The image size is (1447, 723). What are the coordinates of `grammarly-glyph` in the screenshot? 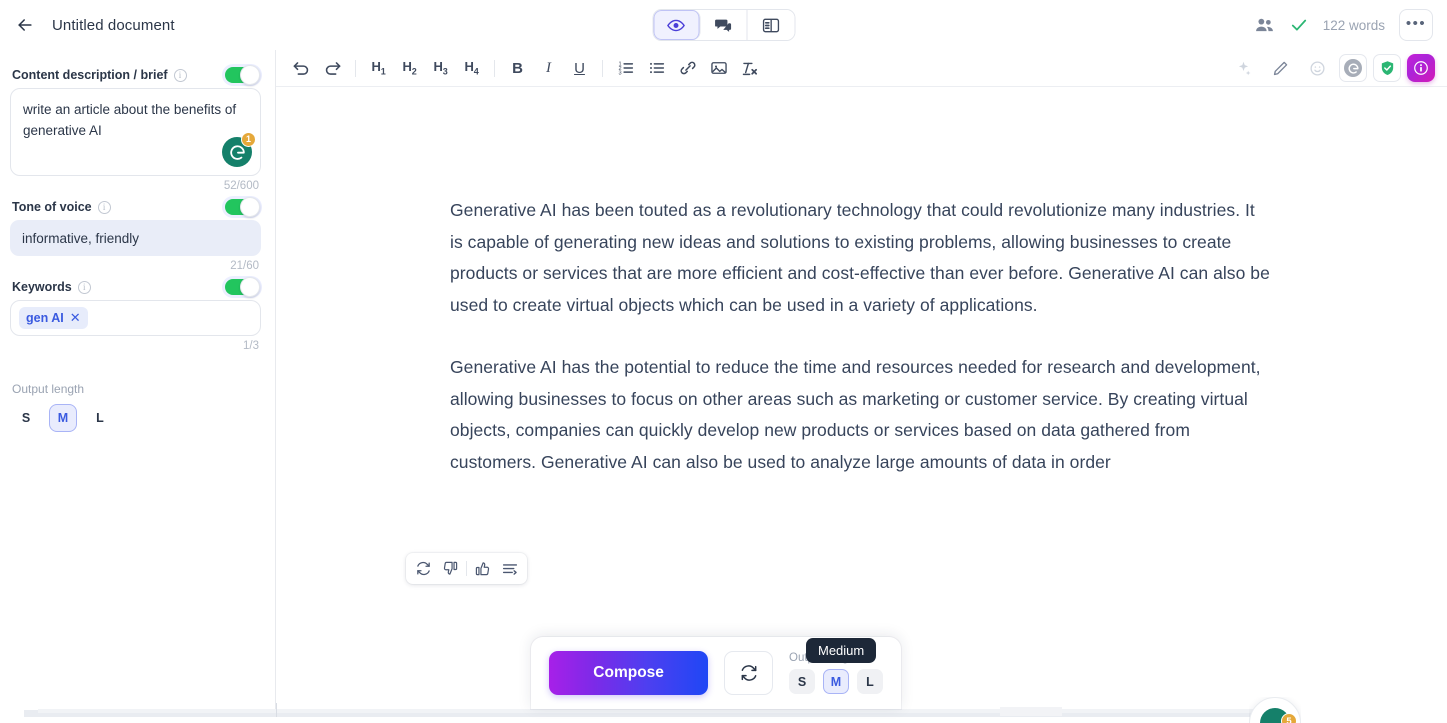 It's located at (1353, 68).